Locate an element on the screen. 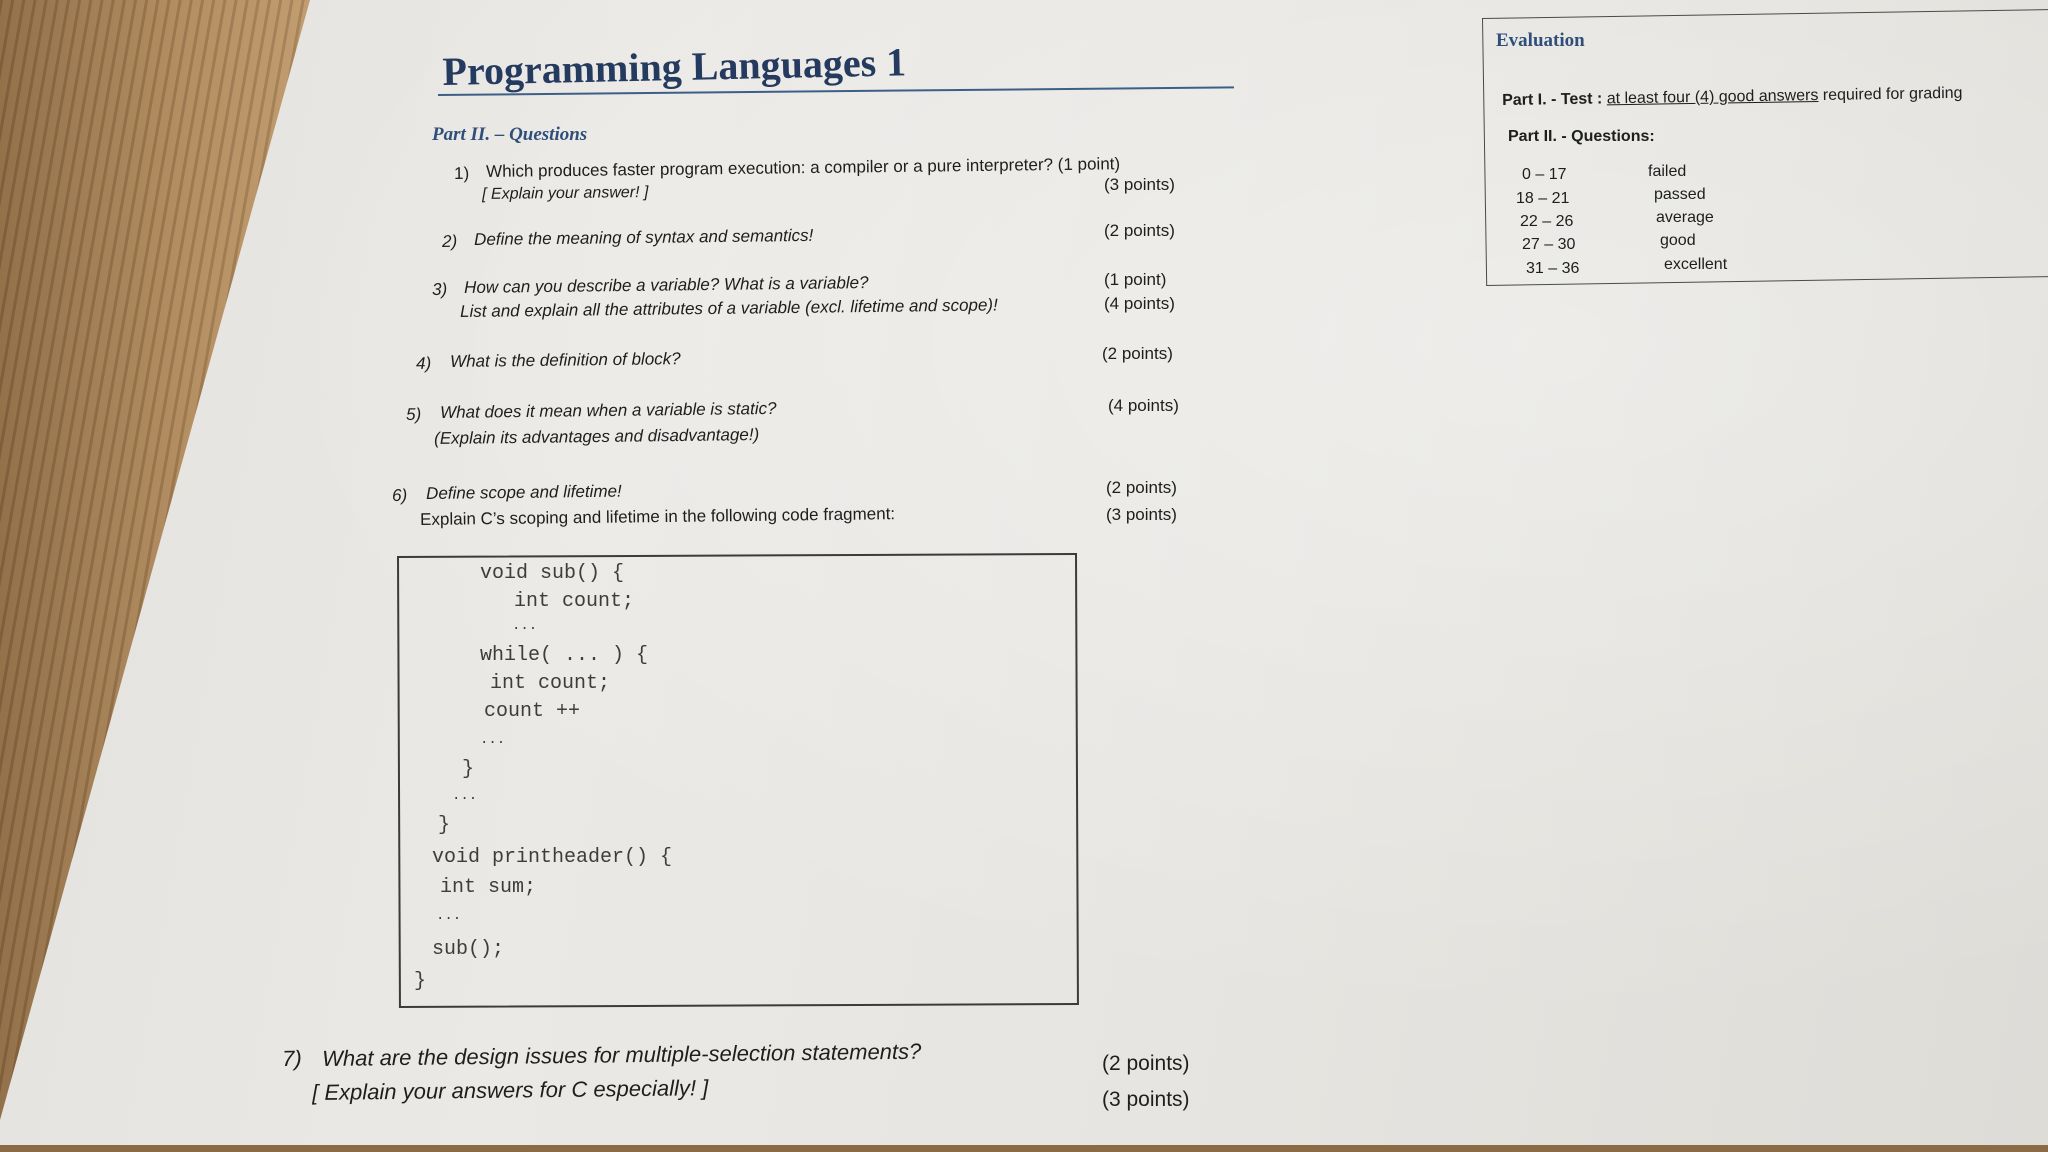 Image resolution: width=2048 pixels, height=1152 pixels. question-7-points-b: (3 points) is located at coordinates (1146, 1099).